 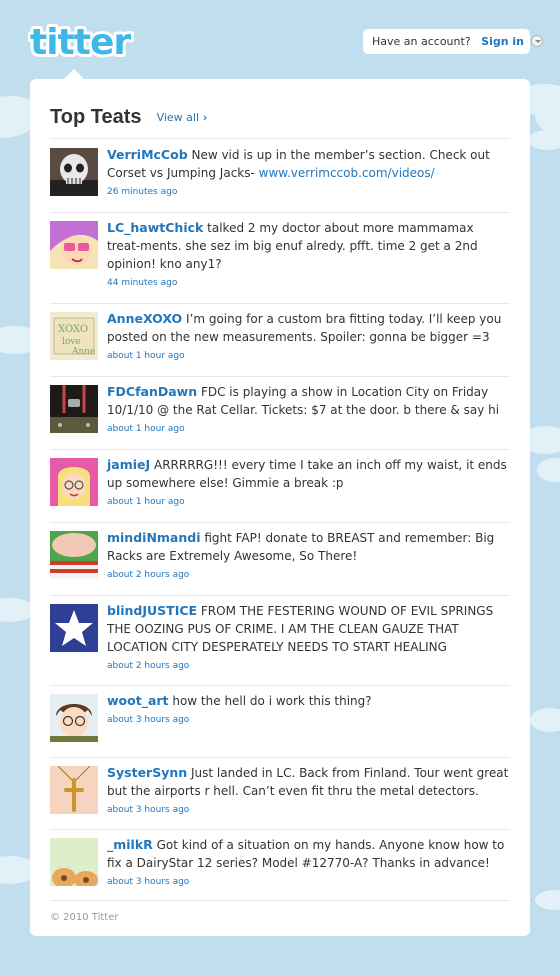 I want to click on tweet-username: LC_hawtChick, so click(x=155, y=227).